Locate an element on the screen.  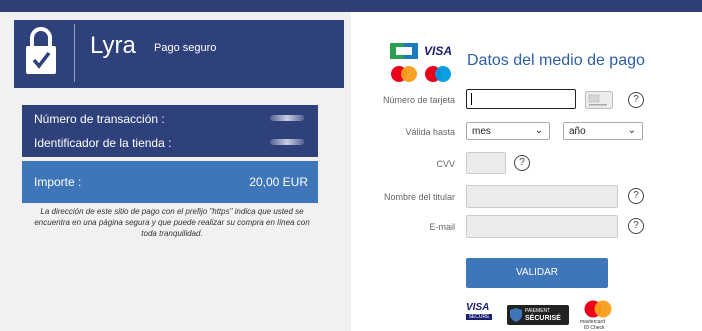
securise-text: SÉCURISÉ is located at coordinates (543, 318).